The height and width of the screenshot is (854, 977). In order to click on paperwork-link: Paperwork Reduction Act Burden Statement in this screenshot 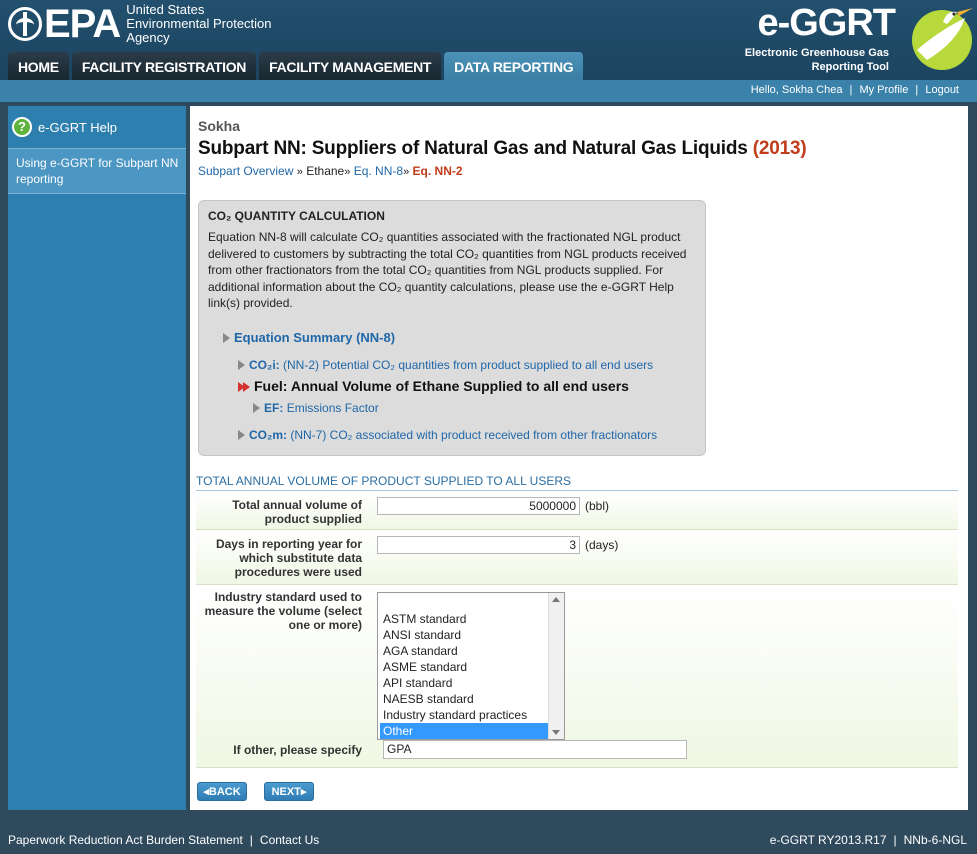, I will do `click(125, 840)`.